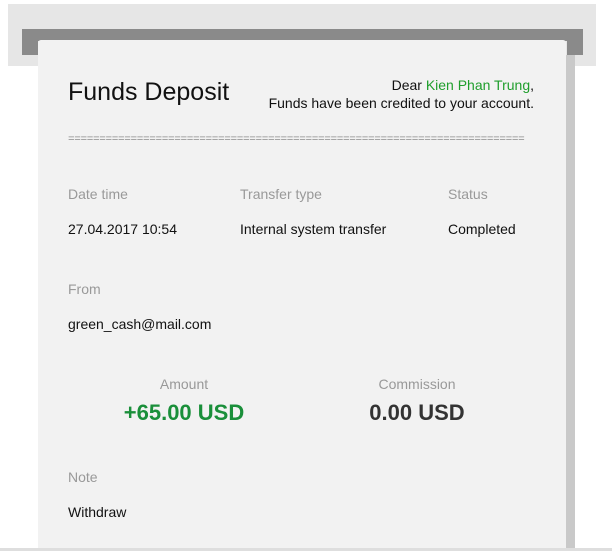 The width and height of the screenshot is (612, 551). Describe the element at coordinates (417, 412) in the screenshot. I see `commission-value: 0.00 USD` at that location.